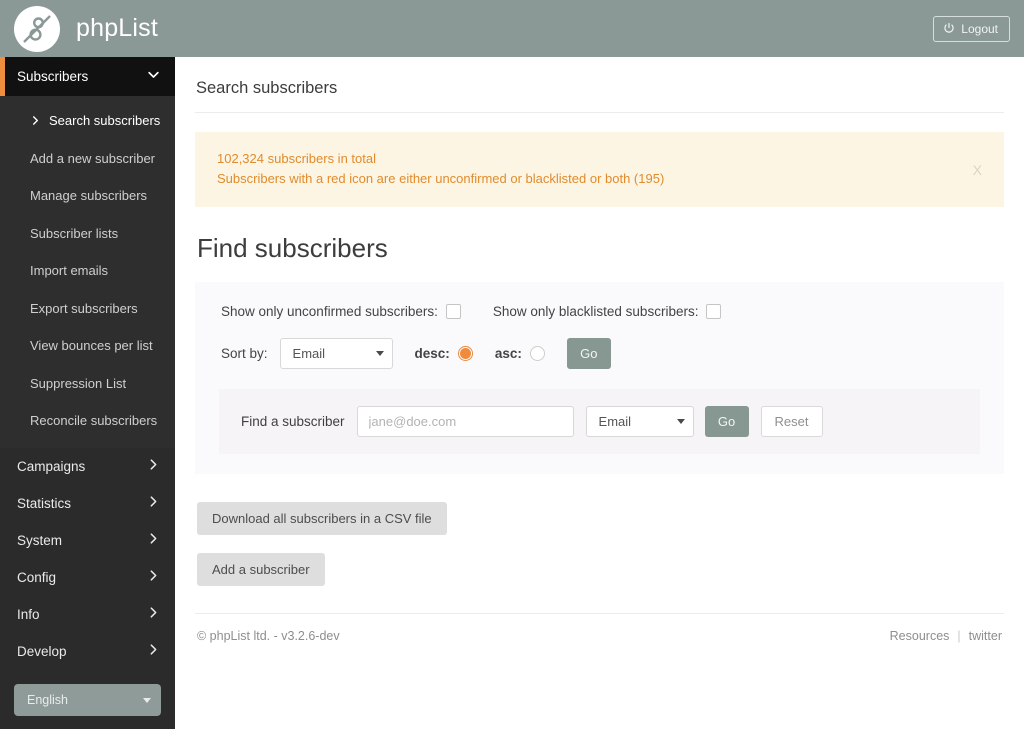 The height and width of the screenshot is (729, 1024). What do you see at coordinates (84, 308) in the screenshot?
I see `sidebar-item-label: Export subscribers` at bounding box center [84, 308].